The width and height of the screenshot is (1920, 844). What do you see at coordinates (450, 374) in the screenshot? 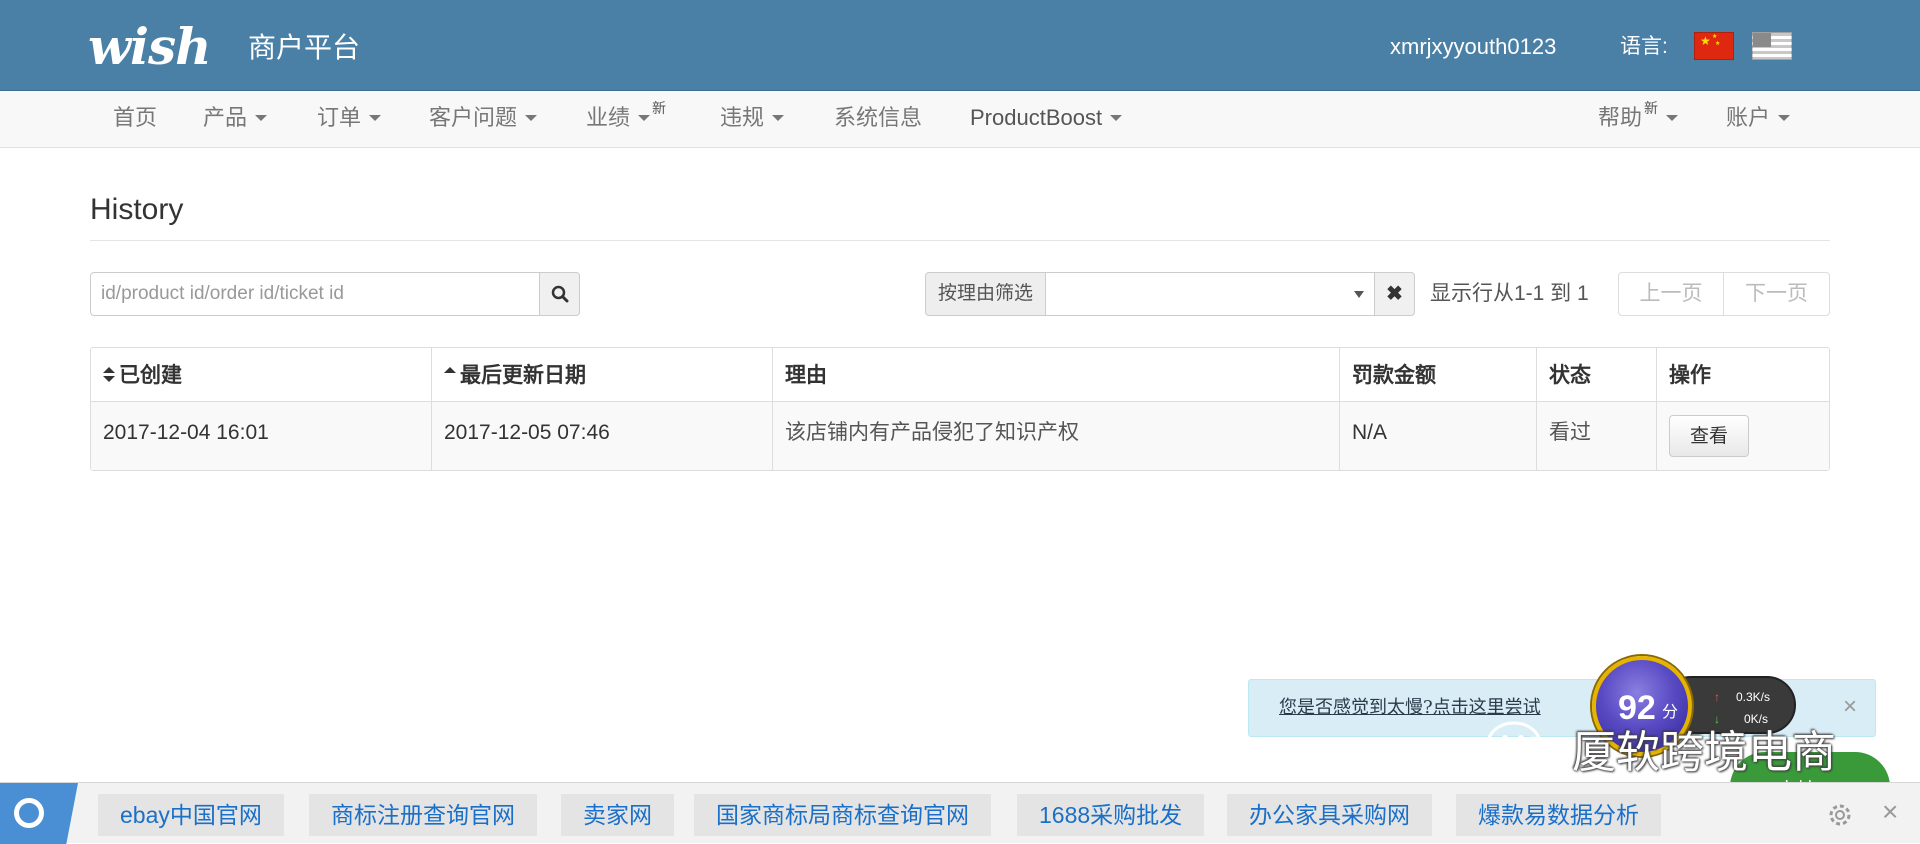
I see `sort-asc-icon` at bounding box center [450, 374].